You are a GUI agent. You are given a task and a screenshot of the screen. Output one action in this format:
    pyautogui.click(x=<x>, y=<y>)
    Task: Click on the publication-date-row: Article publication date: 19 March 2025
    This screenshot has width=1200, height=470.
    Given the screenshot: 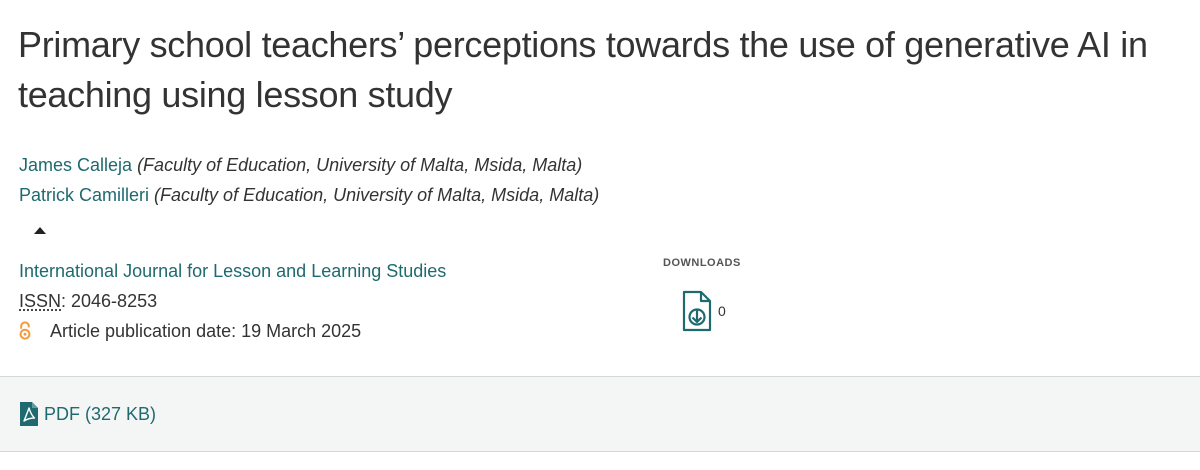 What is the action you would take?
    pyautogui.click(x=190, y=331)
    